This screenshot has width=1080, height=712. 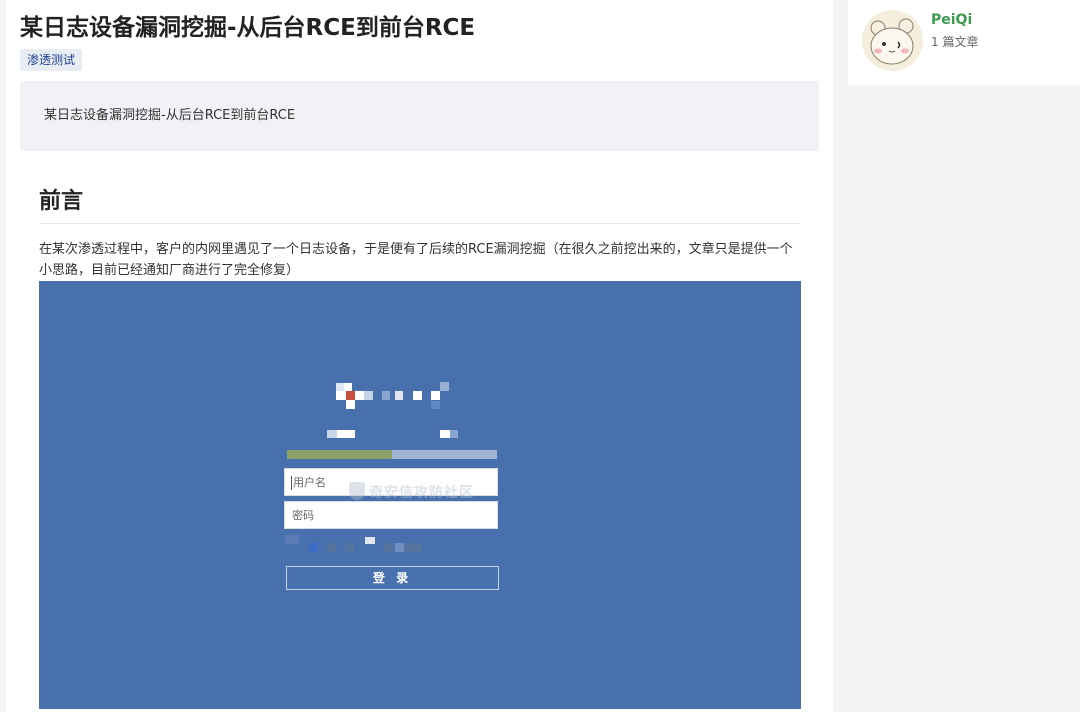 What do you see at coordinates (419, 116) in the screenshot?
I see `article-summary: 某日志设备漏洞挖掘-从后台RCE到前台RCE` at bounding box center [419, 116].